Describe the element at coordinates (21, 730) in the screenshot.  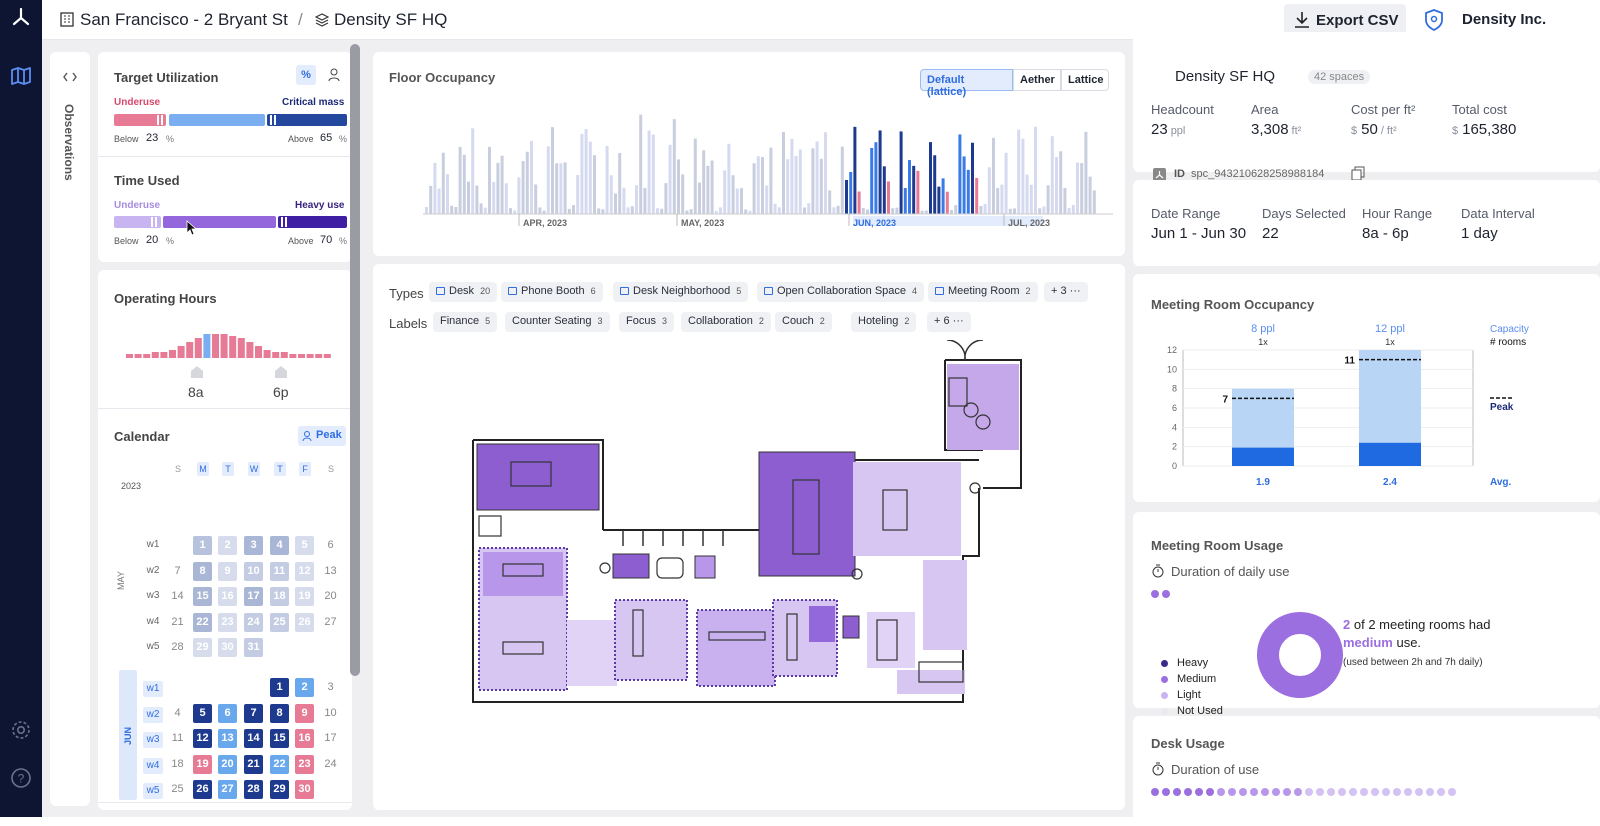
I see `settings-icon` at that location.